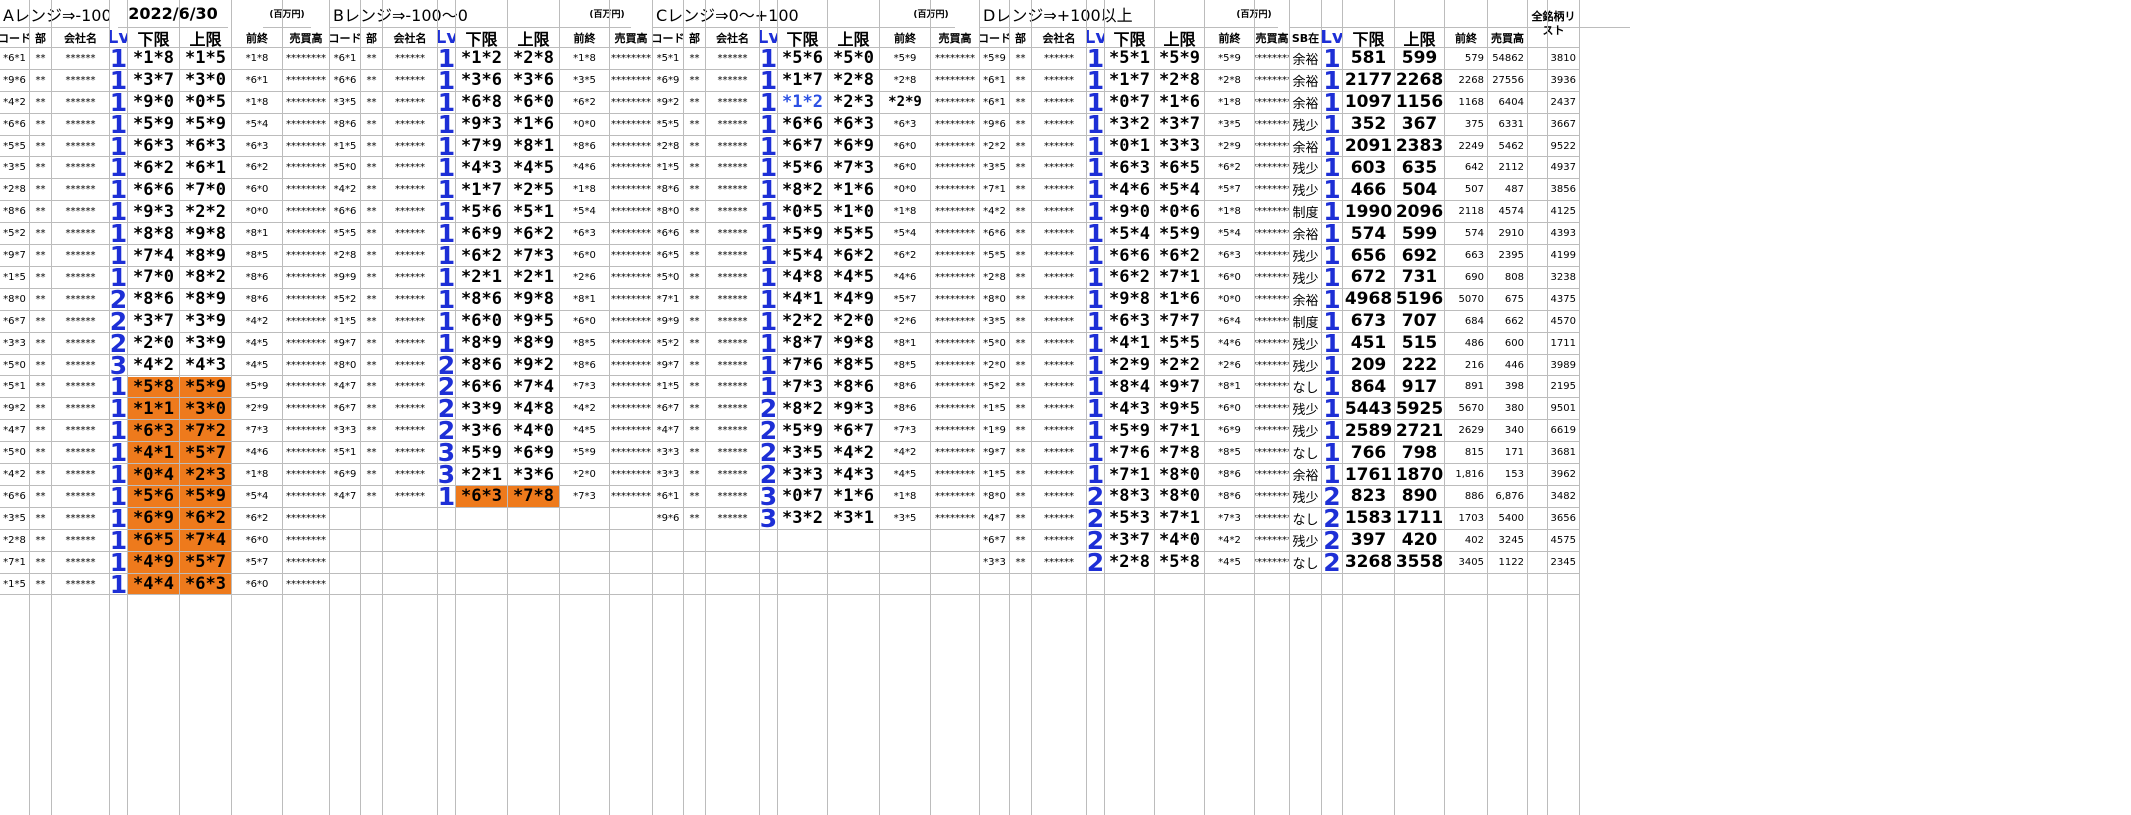 The image size is (2131, 815). Describe the element at coordinates (995, 146) in the screenshot. I see `row-code: *2*2` at that location.